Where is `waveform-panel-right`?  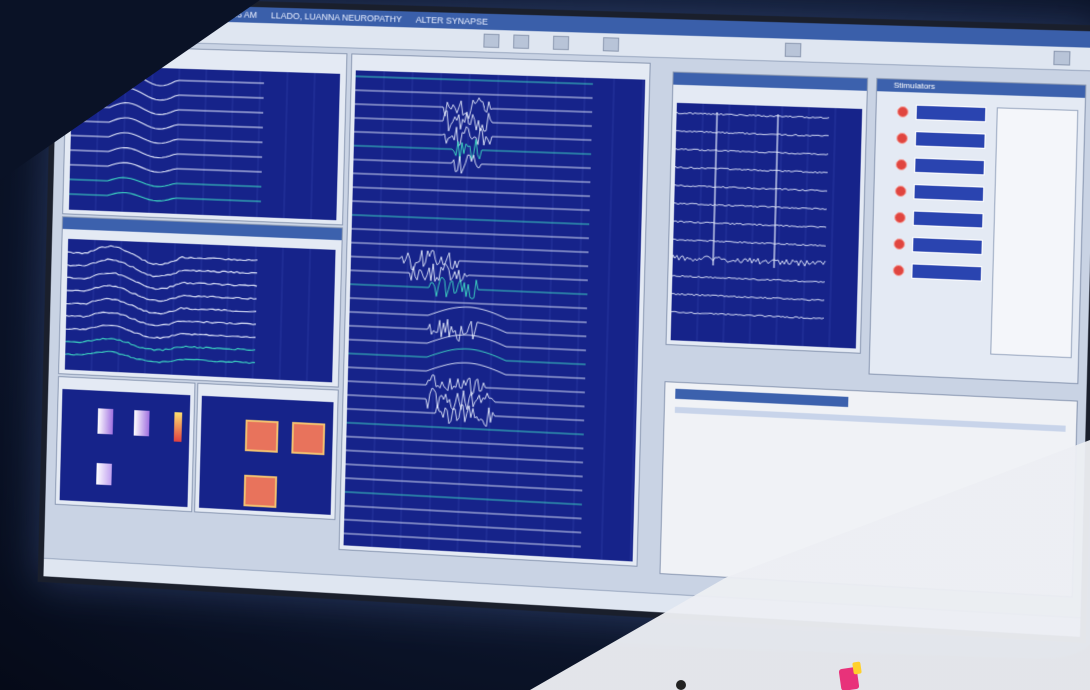 waveform-panel-right is located at coordinates (766, 212).